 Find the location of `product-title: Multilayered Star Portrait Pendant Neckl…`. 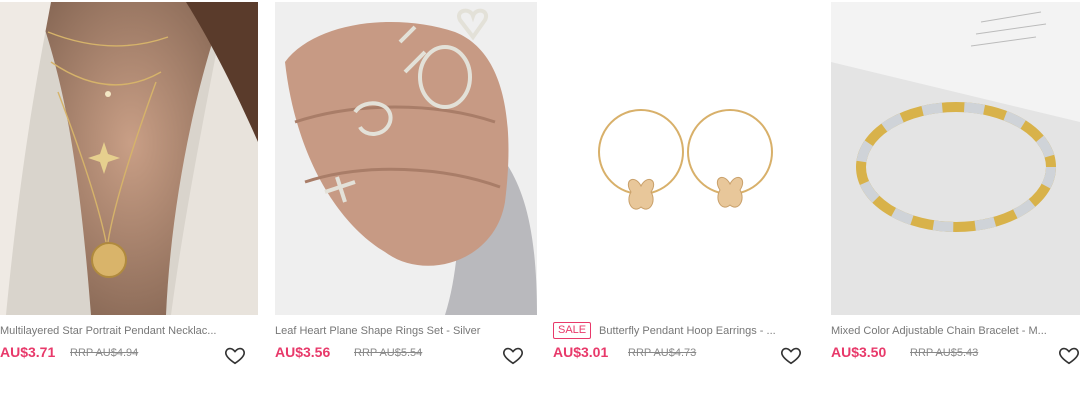

product-title: Multilayered Star Portrait Pendant Neckl… is located at coordinates (131, 331).